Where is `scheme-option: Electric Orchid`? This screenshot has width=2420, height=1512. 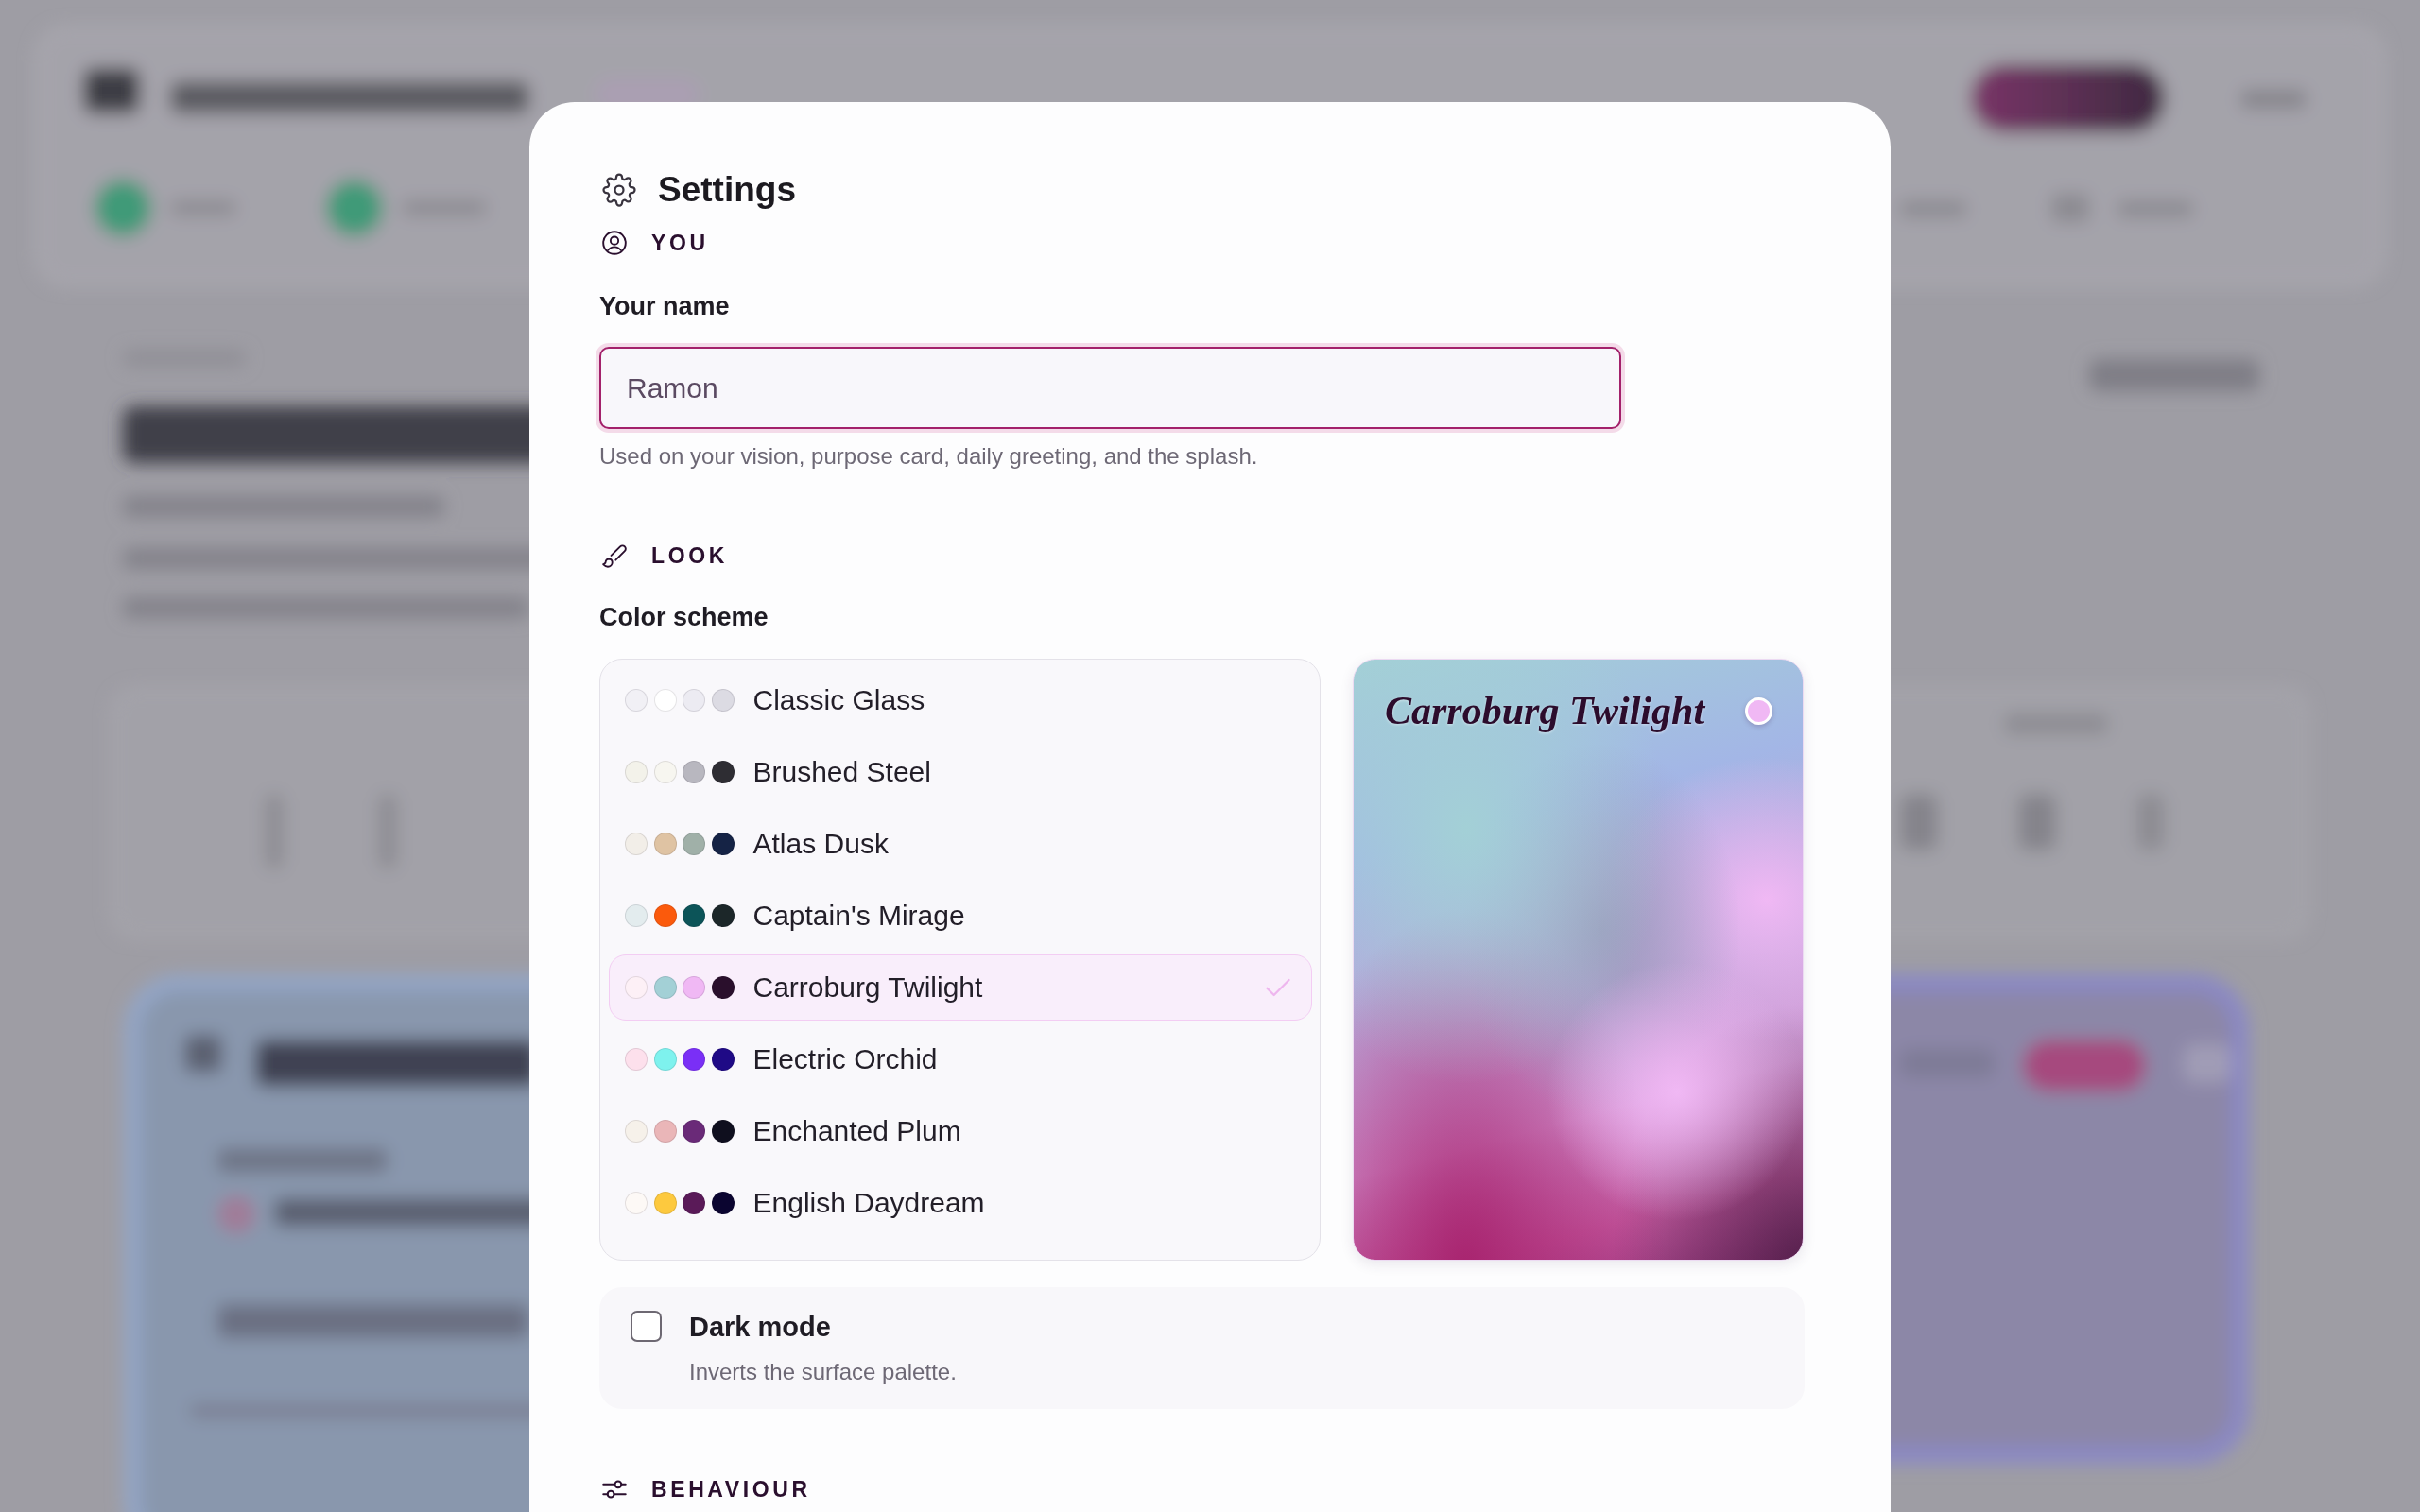
scheme-option: Electric Orchid is located at coordinates (960, 1058).